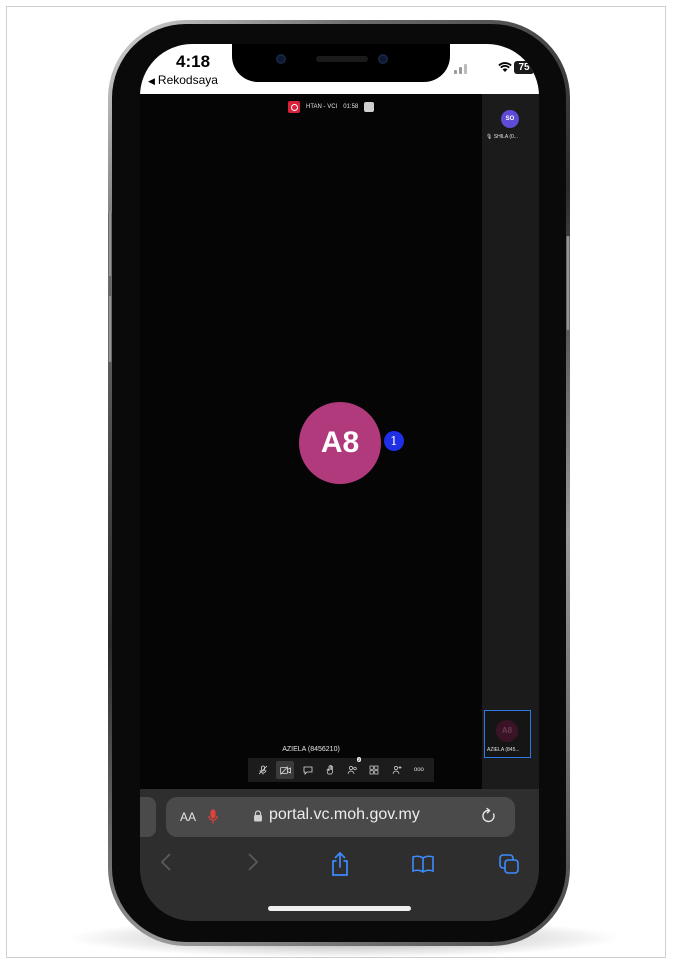 The image size is (674, 963). I want to click on back-to-app-link: ◀ Rekodsaya, so click(183, 80).